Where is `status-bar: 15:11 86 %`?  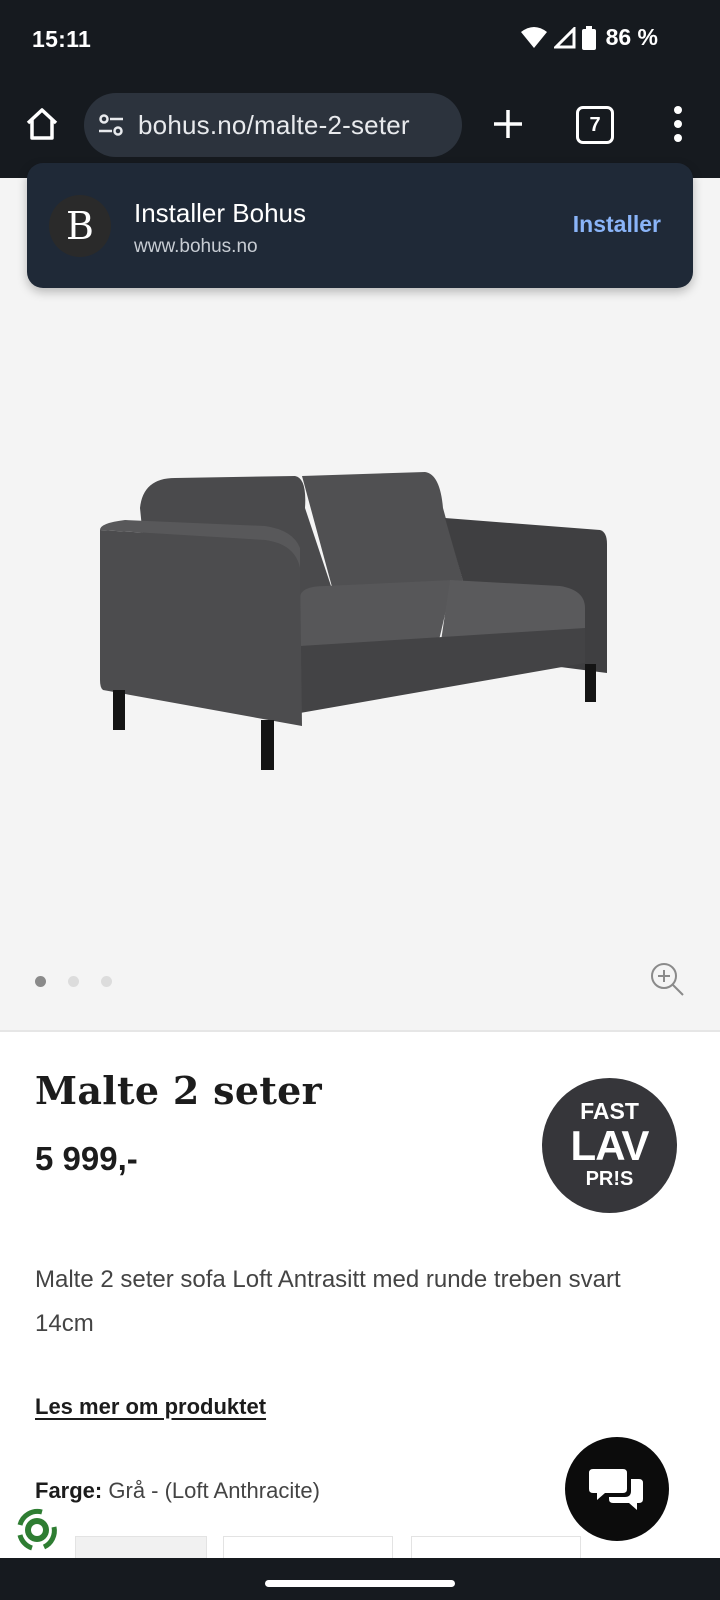
status-bar: 15:11 86 % is located at coordinates (360, 40).